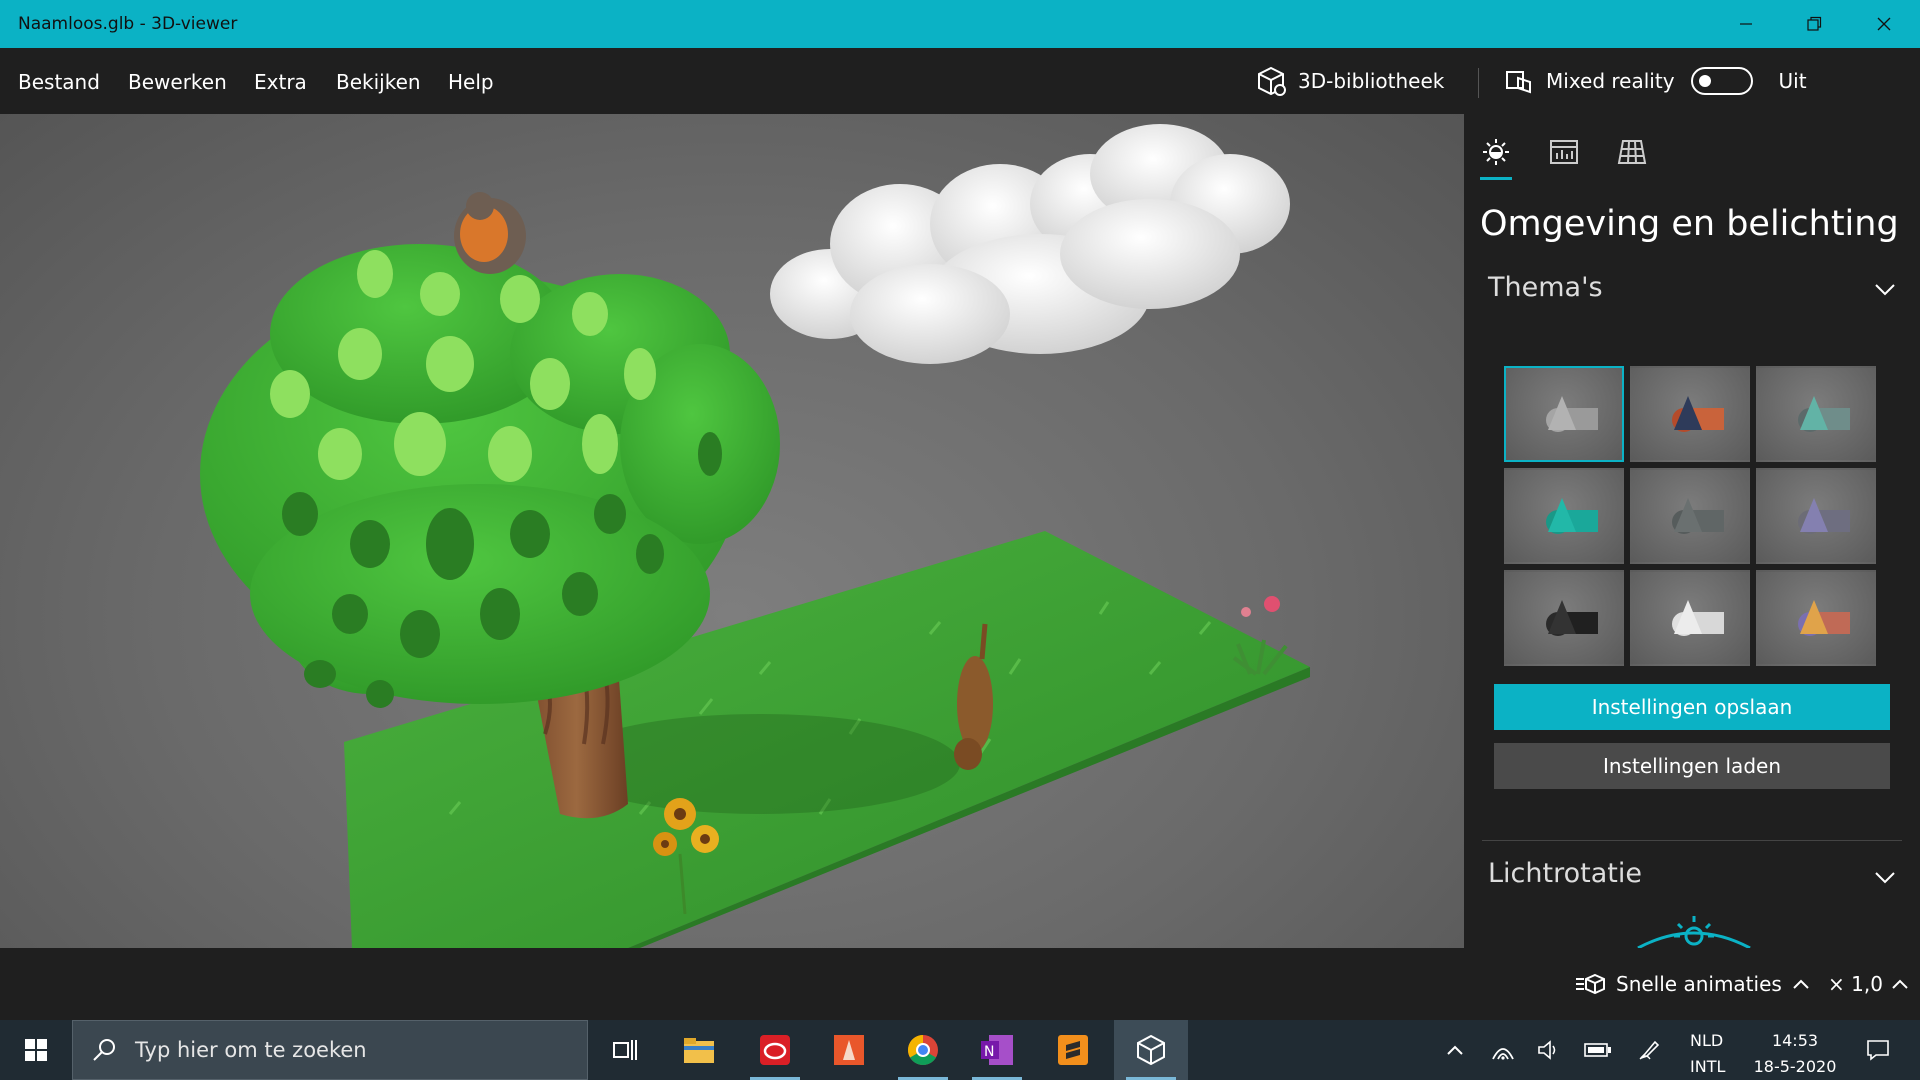 This screenshot has height=1080, width=1920. Describe the element at coordinates (330, 1050) in the screenshot. I see `taskbar-search-box: Typ hier om te zoeken` at that location.